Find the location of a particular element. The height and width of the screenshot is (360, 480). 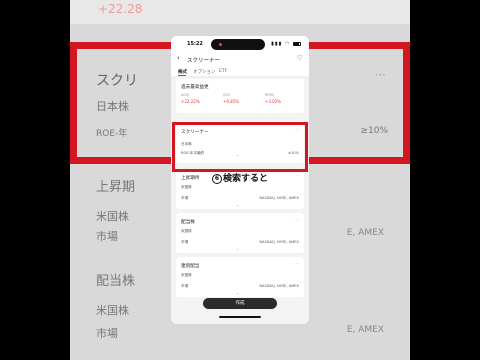

recording-dot-icon is located at coordinates (220, 44).